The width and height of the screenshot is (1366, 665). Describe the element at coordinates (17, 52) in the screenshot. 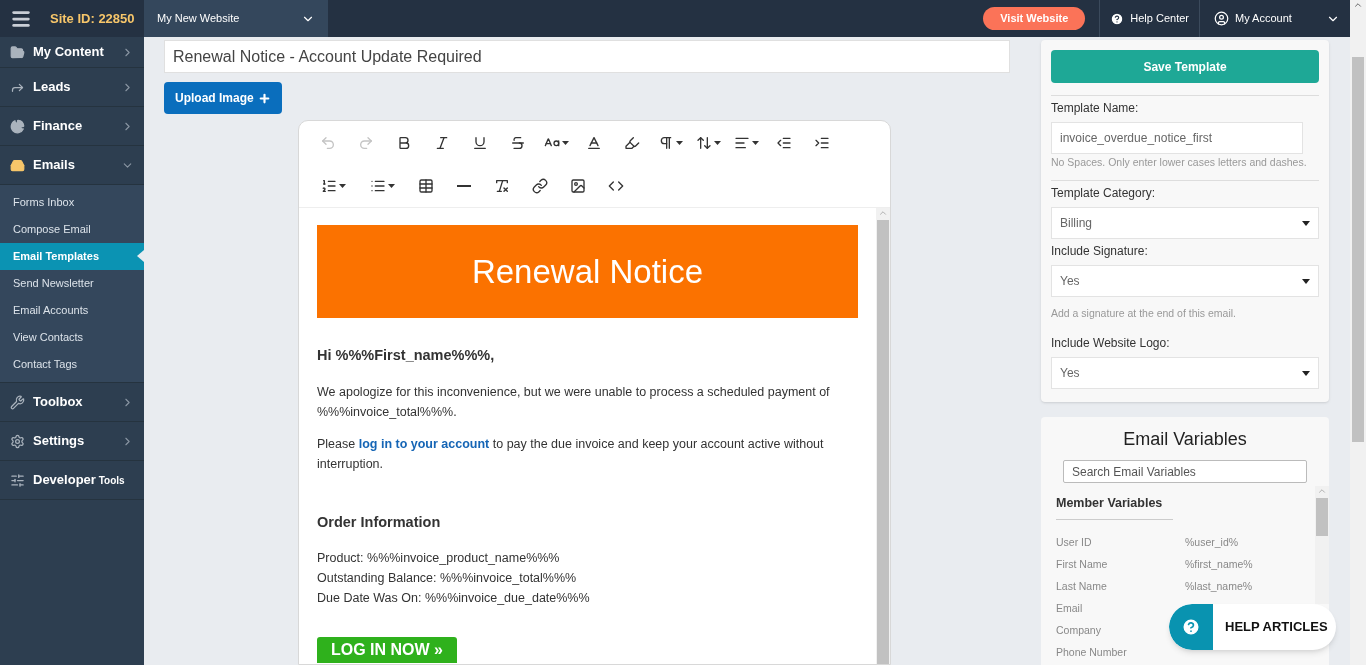

I see `folder-icon` at that location.